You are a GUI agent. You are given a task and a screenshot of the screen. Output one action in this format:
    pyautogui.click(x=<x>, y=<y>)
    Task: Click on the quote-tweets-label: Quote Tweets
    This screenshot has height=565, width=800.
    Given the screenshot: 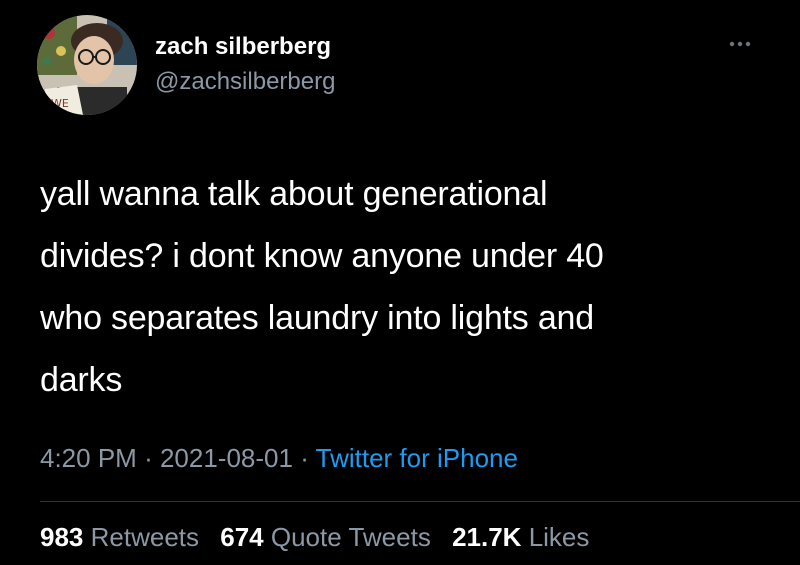 What is the action you would take?
    pyautogui.click(x=350, y=537)
    